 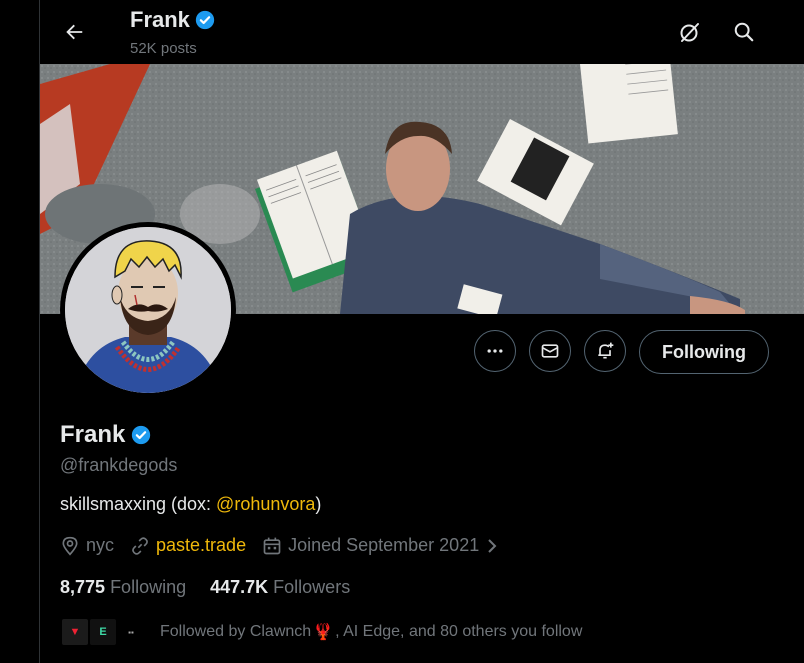 I want to click on more-icon, so click(x=495, y=351).